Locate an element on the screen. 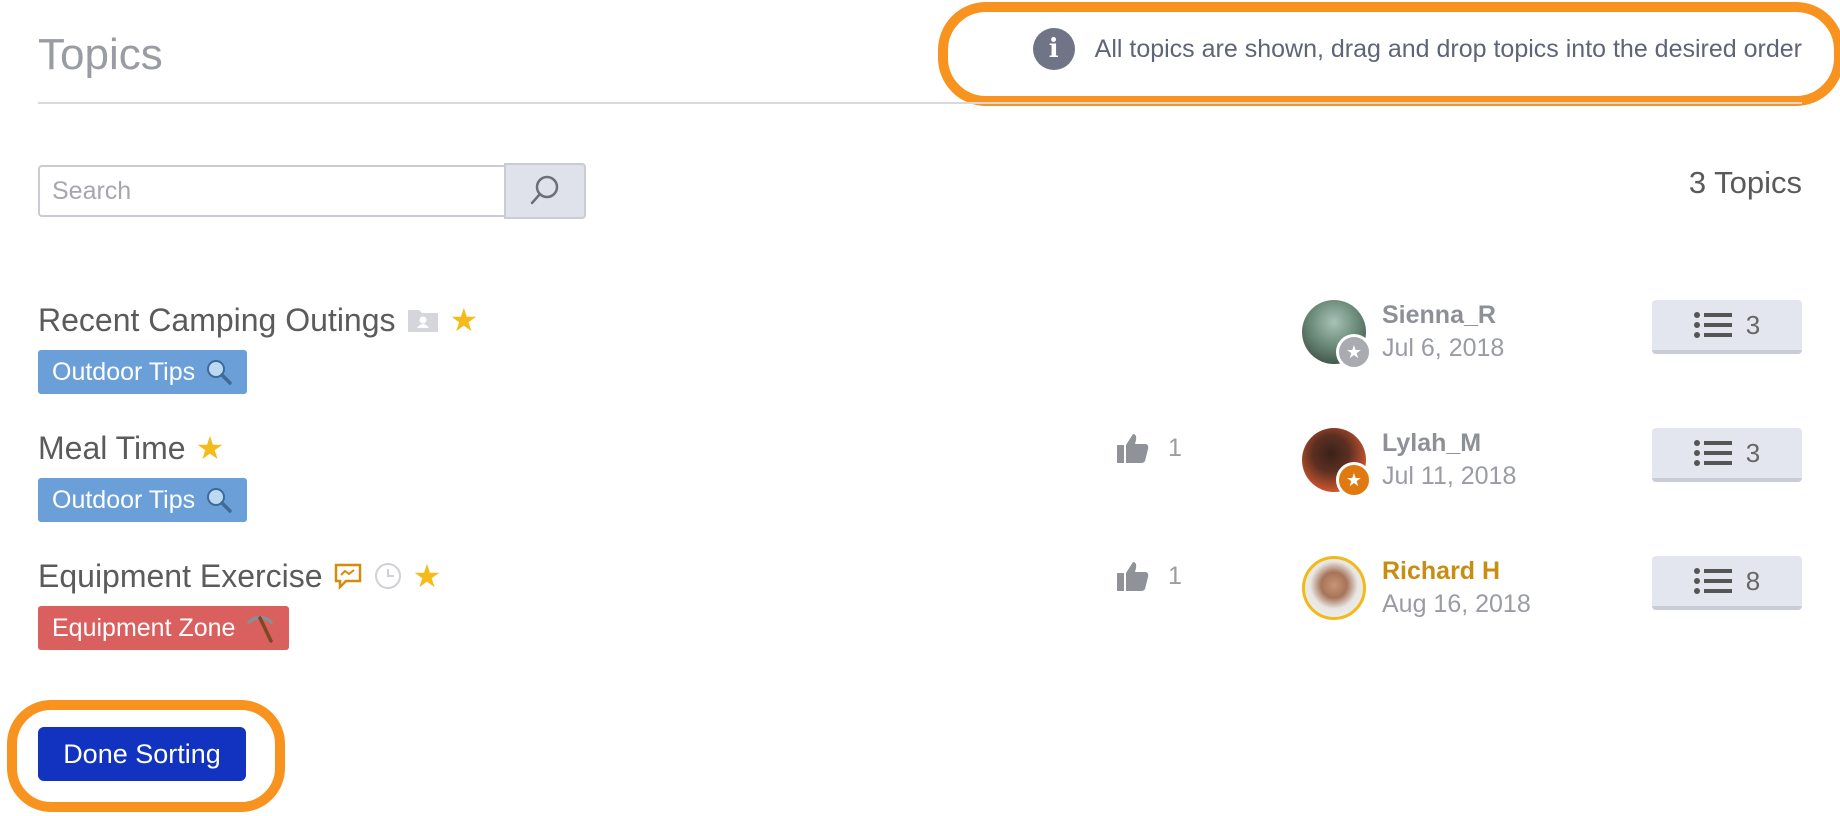  topic-title: Recent Camping Outings is located at coordinates (217, 320).